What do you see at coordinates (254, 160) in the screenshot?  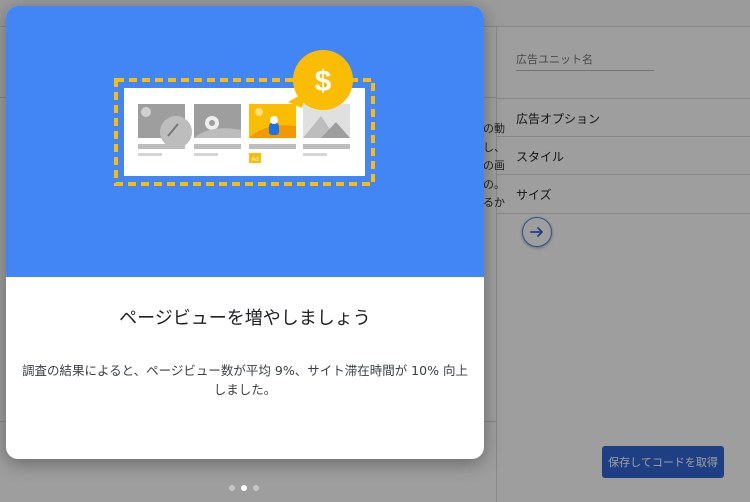 I see `ad-badge: Ad` at bounding box center [254, 160].